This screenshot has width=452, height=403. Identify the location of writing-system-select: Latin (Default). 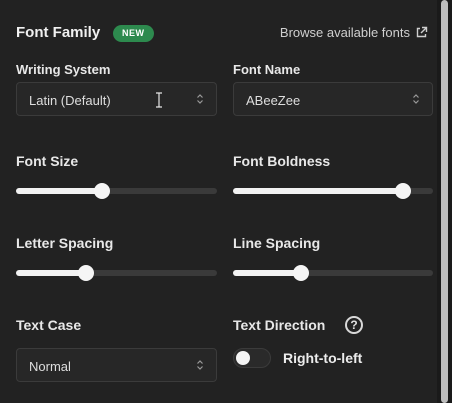
(116, 99).